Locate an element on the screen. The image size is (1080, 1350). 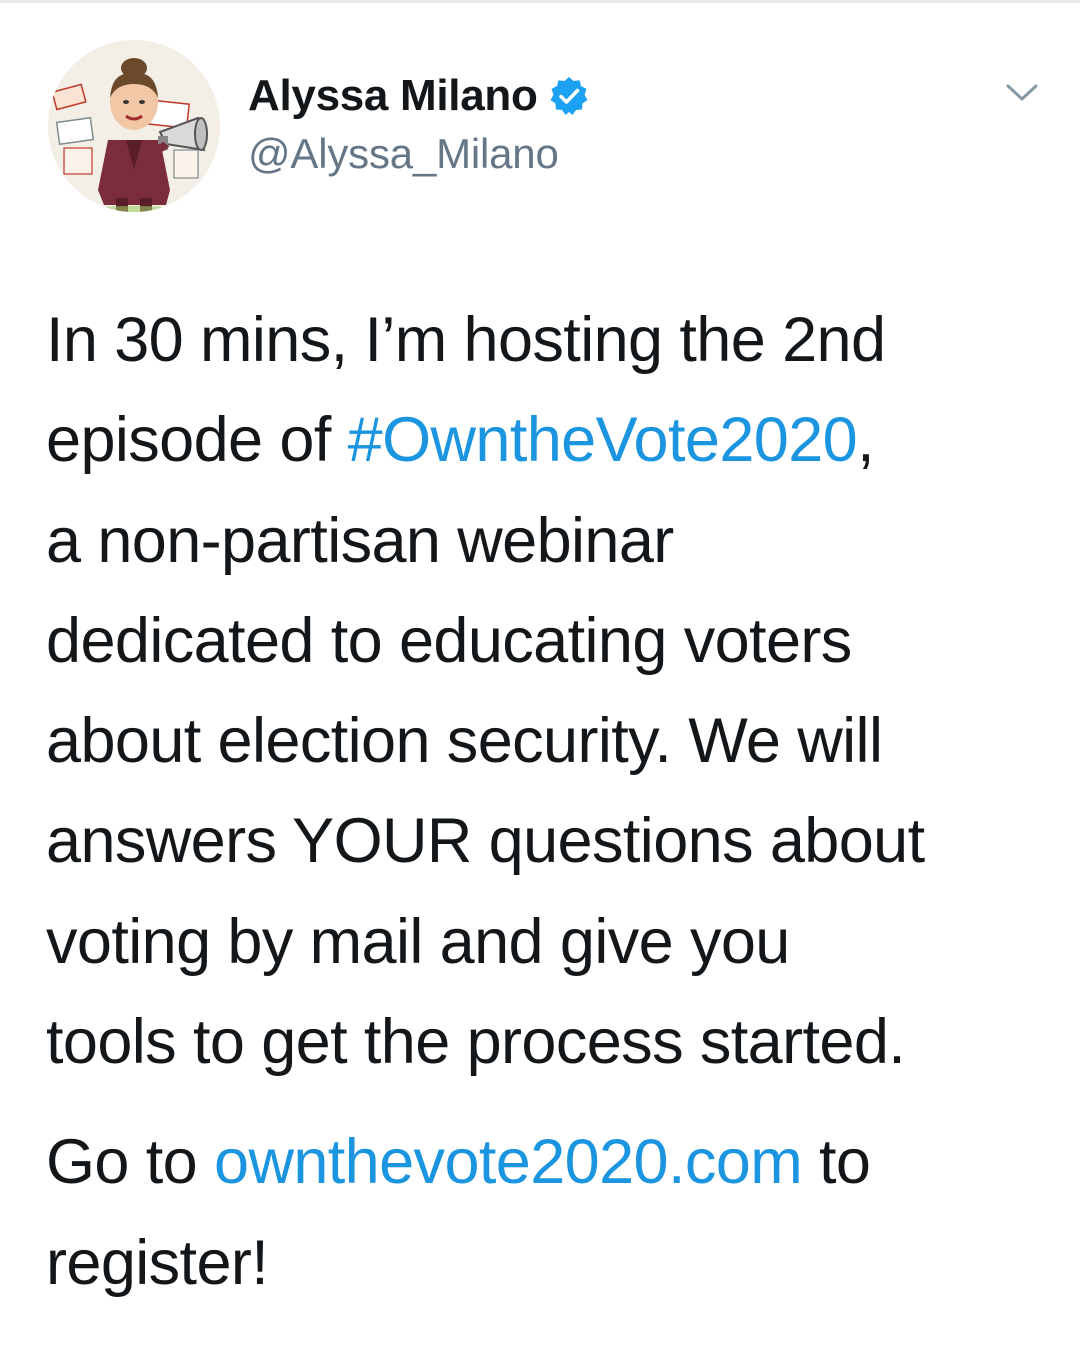
tweet-header: Alyssa Milano @Alyssa_Milano is located at coordinates (548, 127).